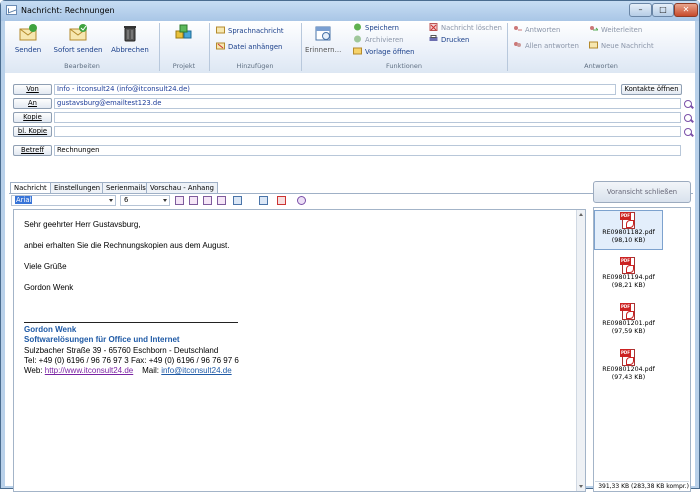 The image size is (700, 492). What do you see at coordinates (11, 10) in the screenshot?
I see `mail-icon` at bounding box center [11, 10].